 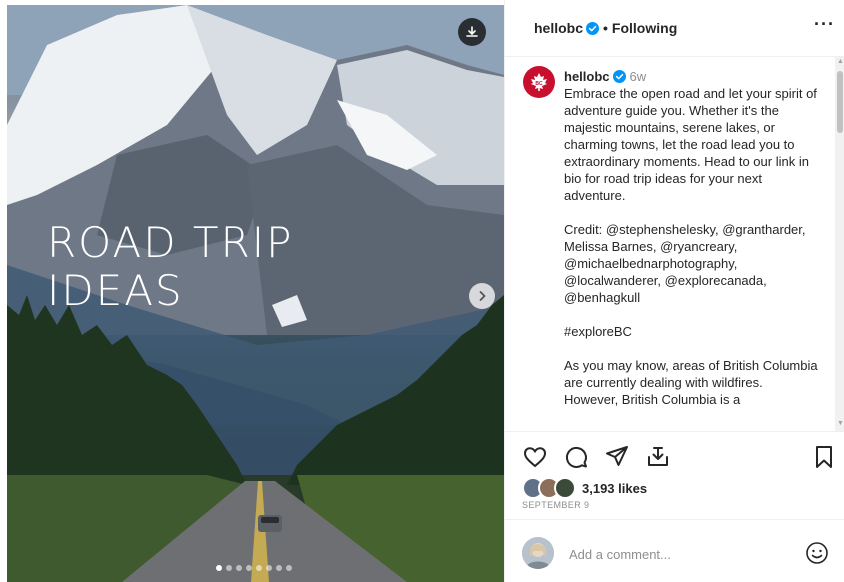 I want to click on download-icon, so click(x=472, y=31).